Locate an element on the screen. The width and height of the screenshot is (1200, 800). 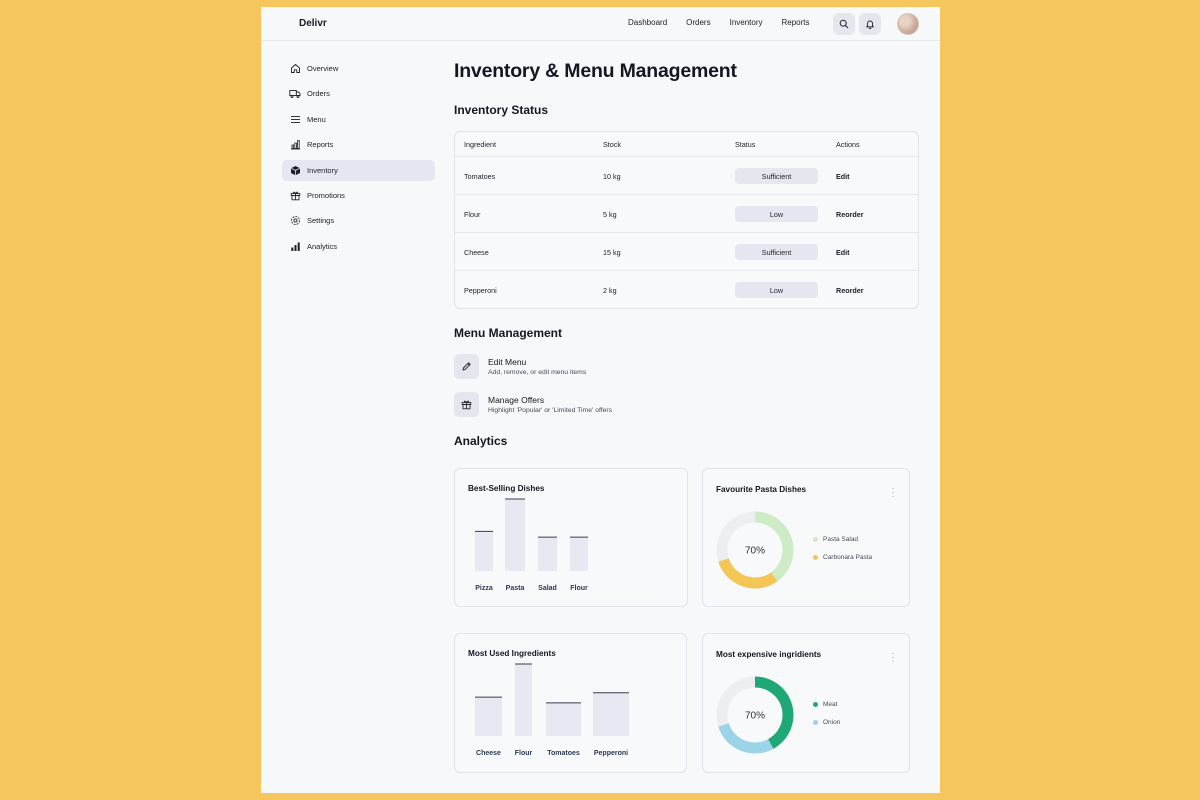
home-icon is located at coordinates (295, 69).